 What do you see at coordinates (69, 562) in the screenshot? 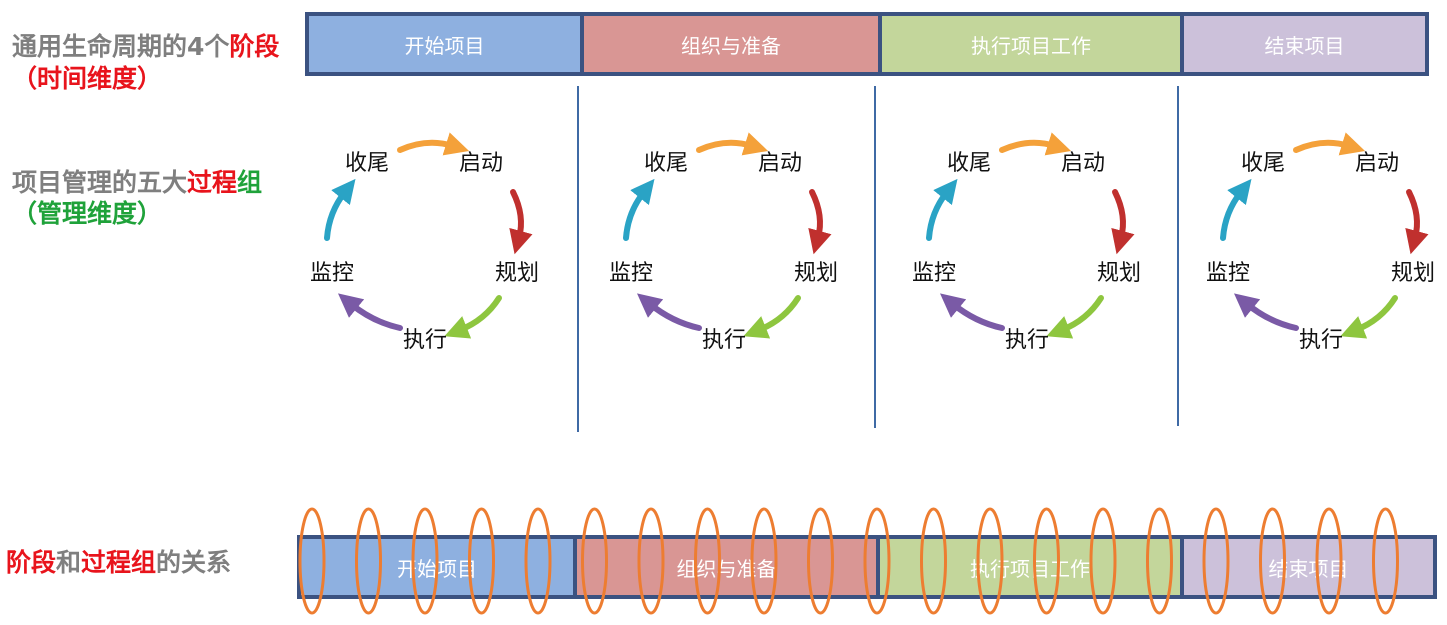
I see `relation-part2: 和` at bounding box center [69, 562].